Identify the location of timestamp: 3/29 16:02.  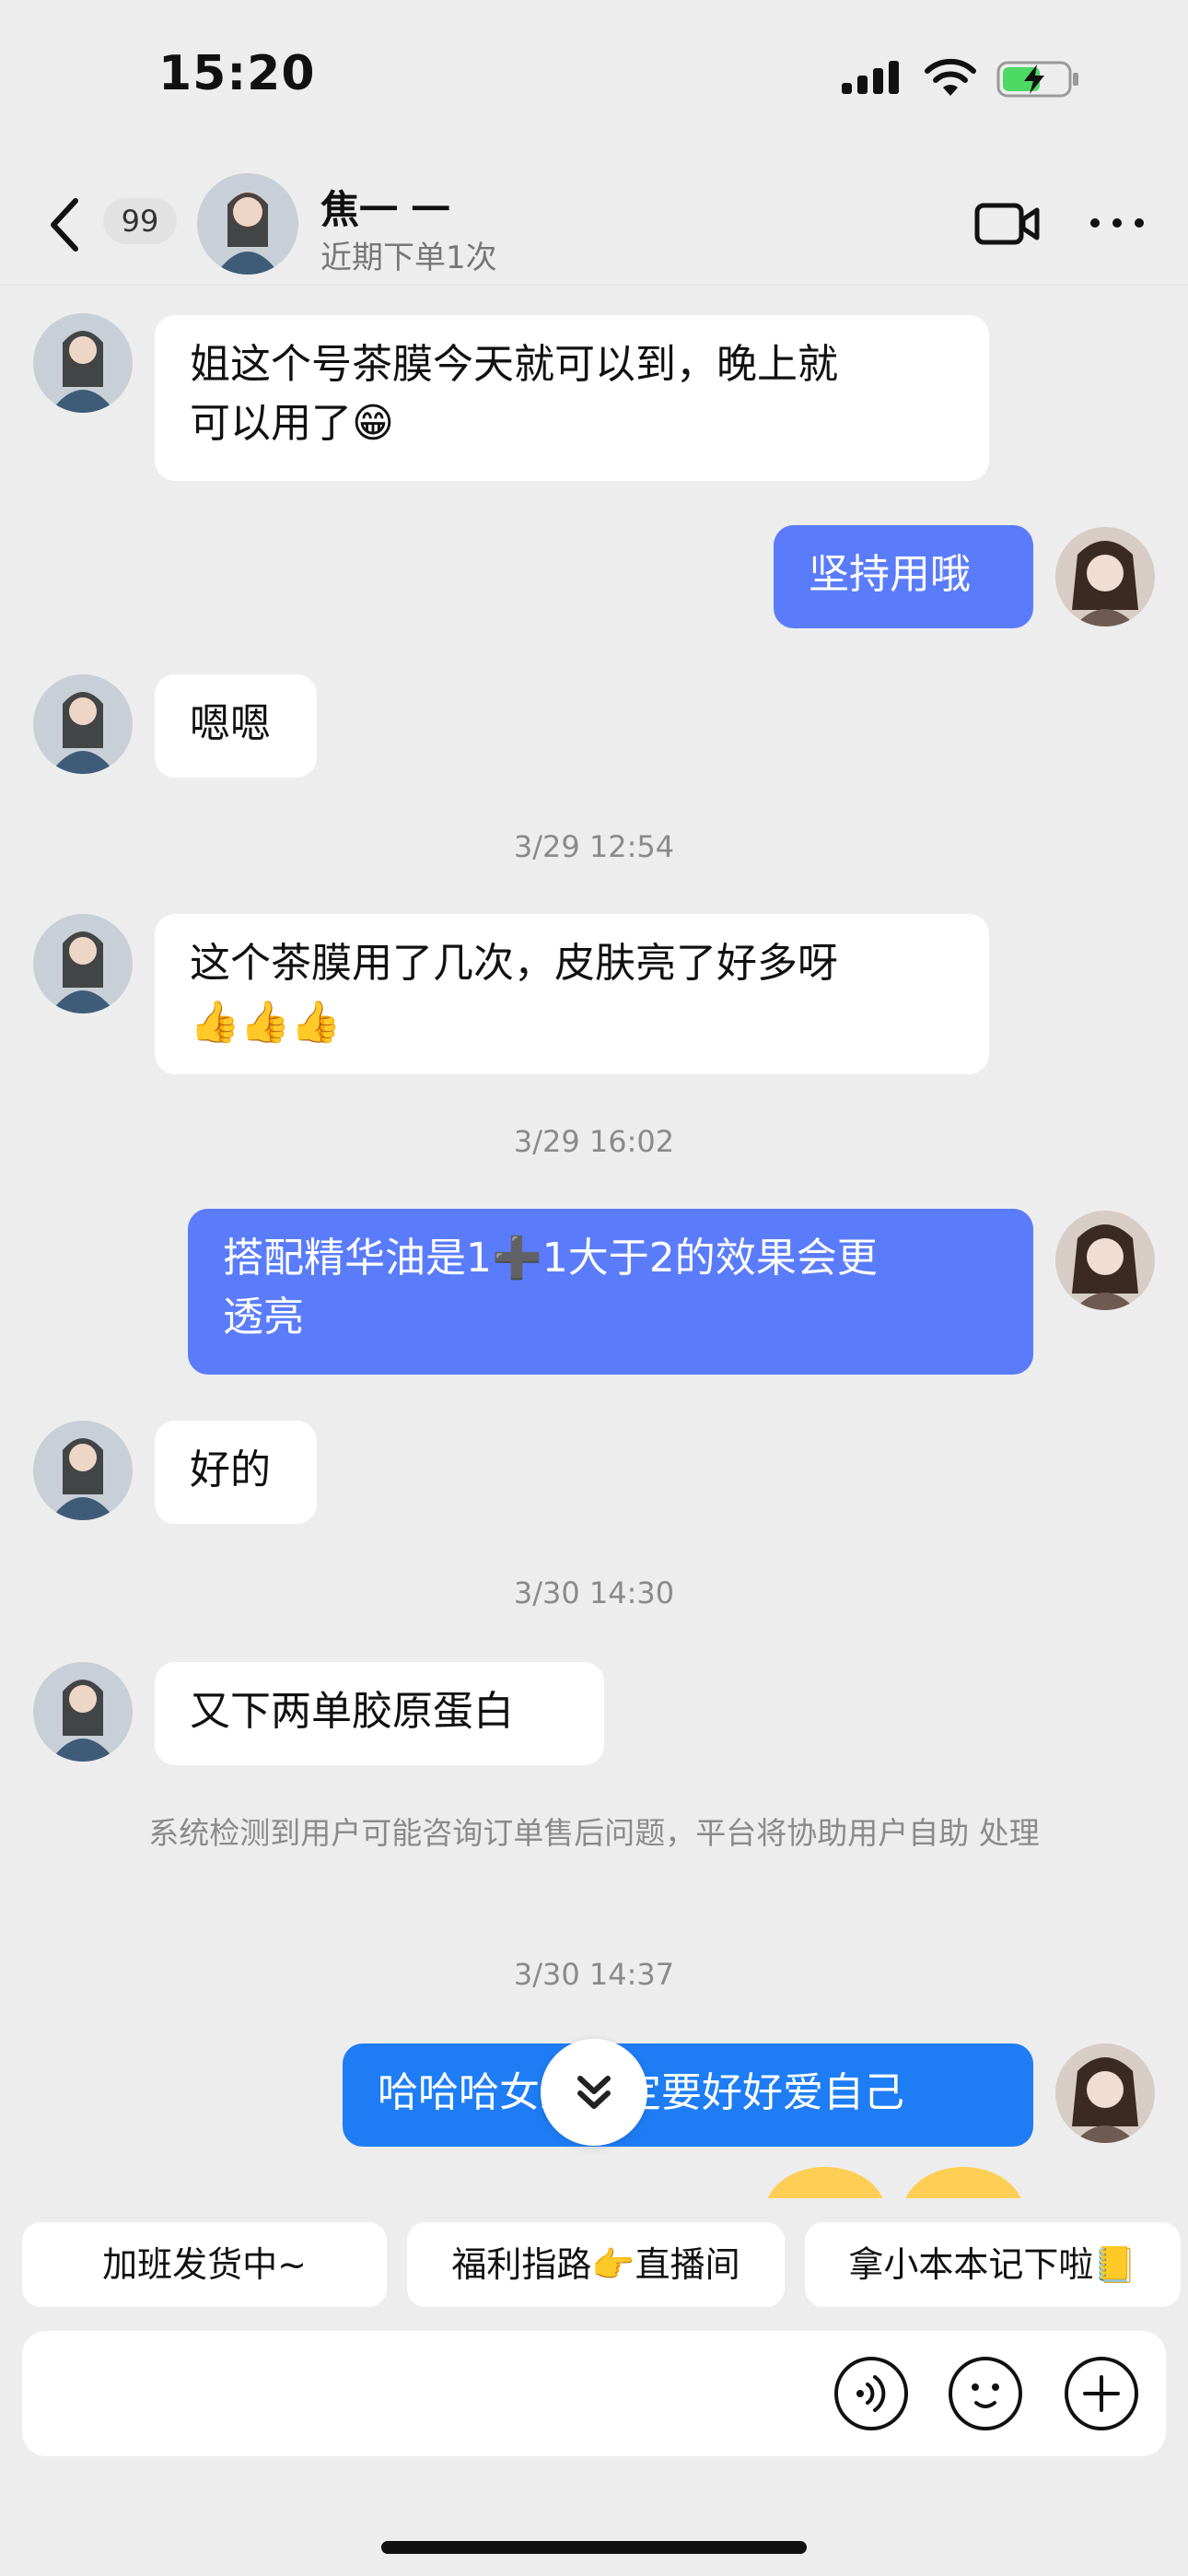
(594, 1141).